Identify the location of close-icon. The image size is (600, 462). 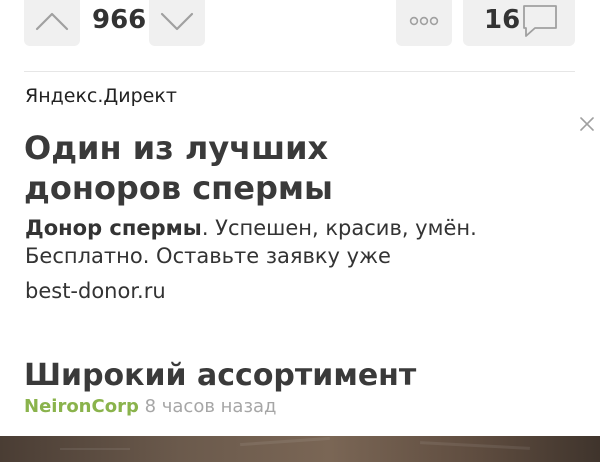
(587, 124).